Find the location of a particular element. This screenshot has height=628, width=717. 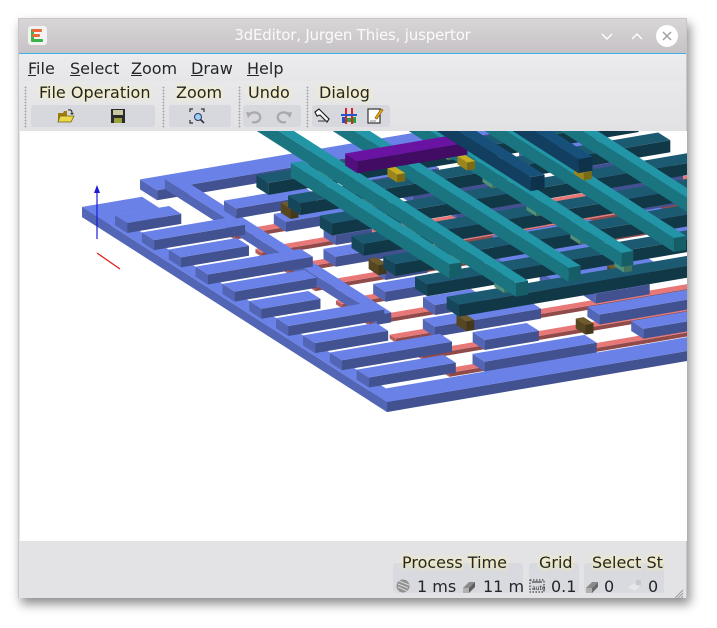

toolbar-group-label: Undo is located at coordinates (269, 92).